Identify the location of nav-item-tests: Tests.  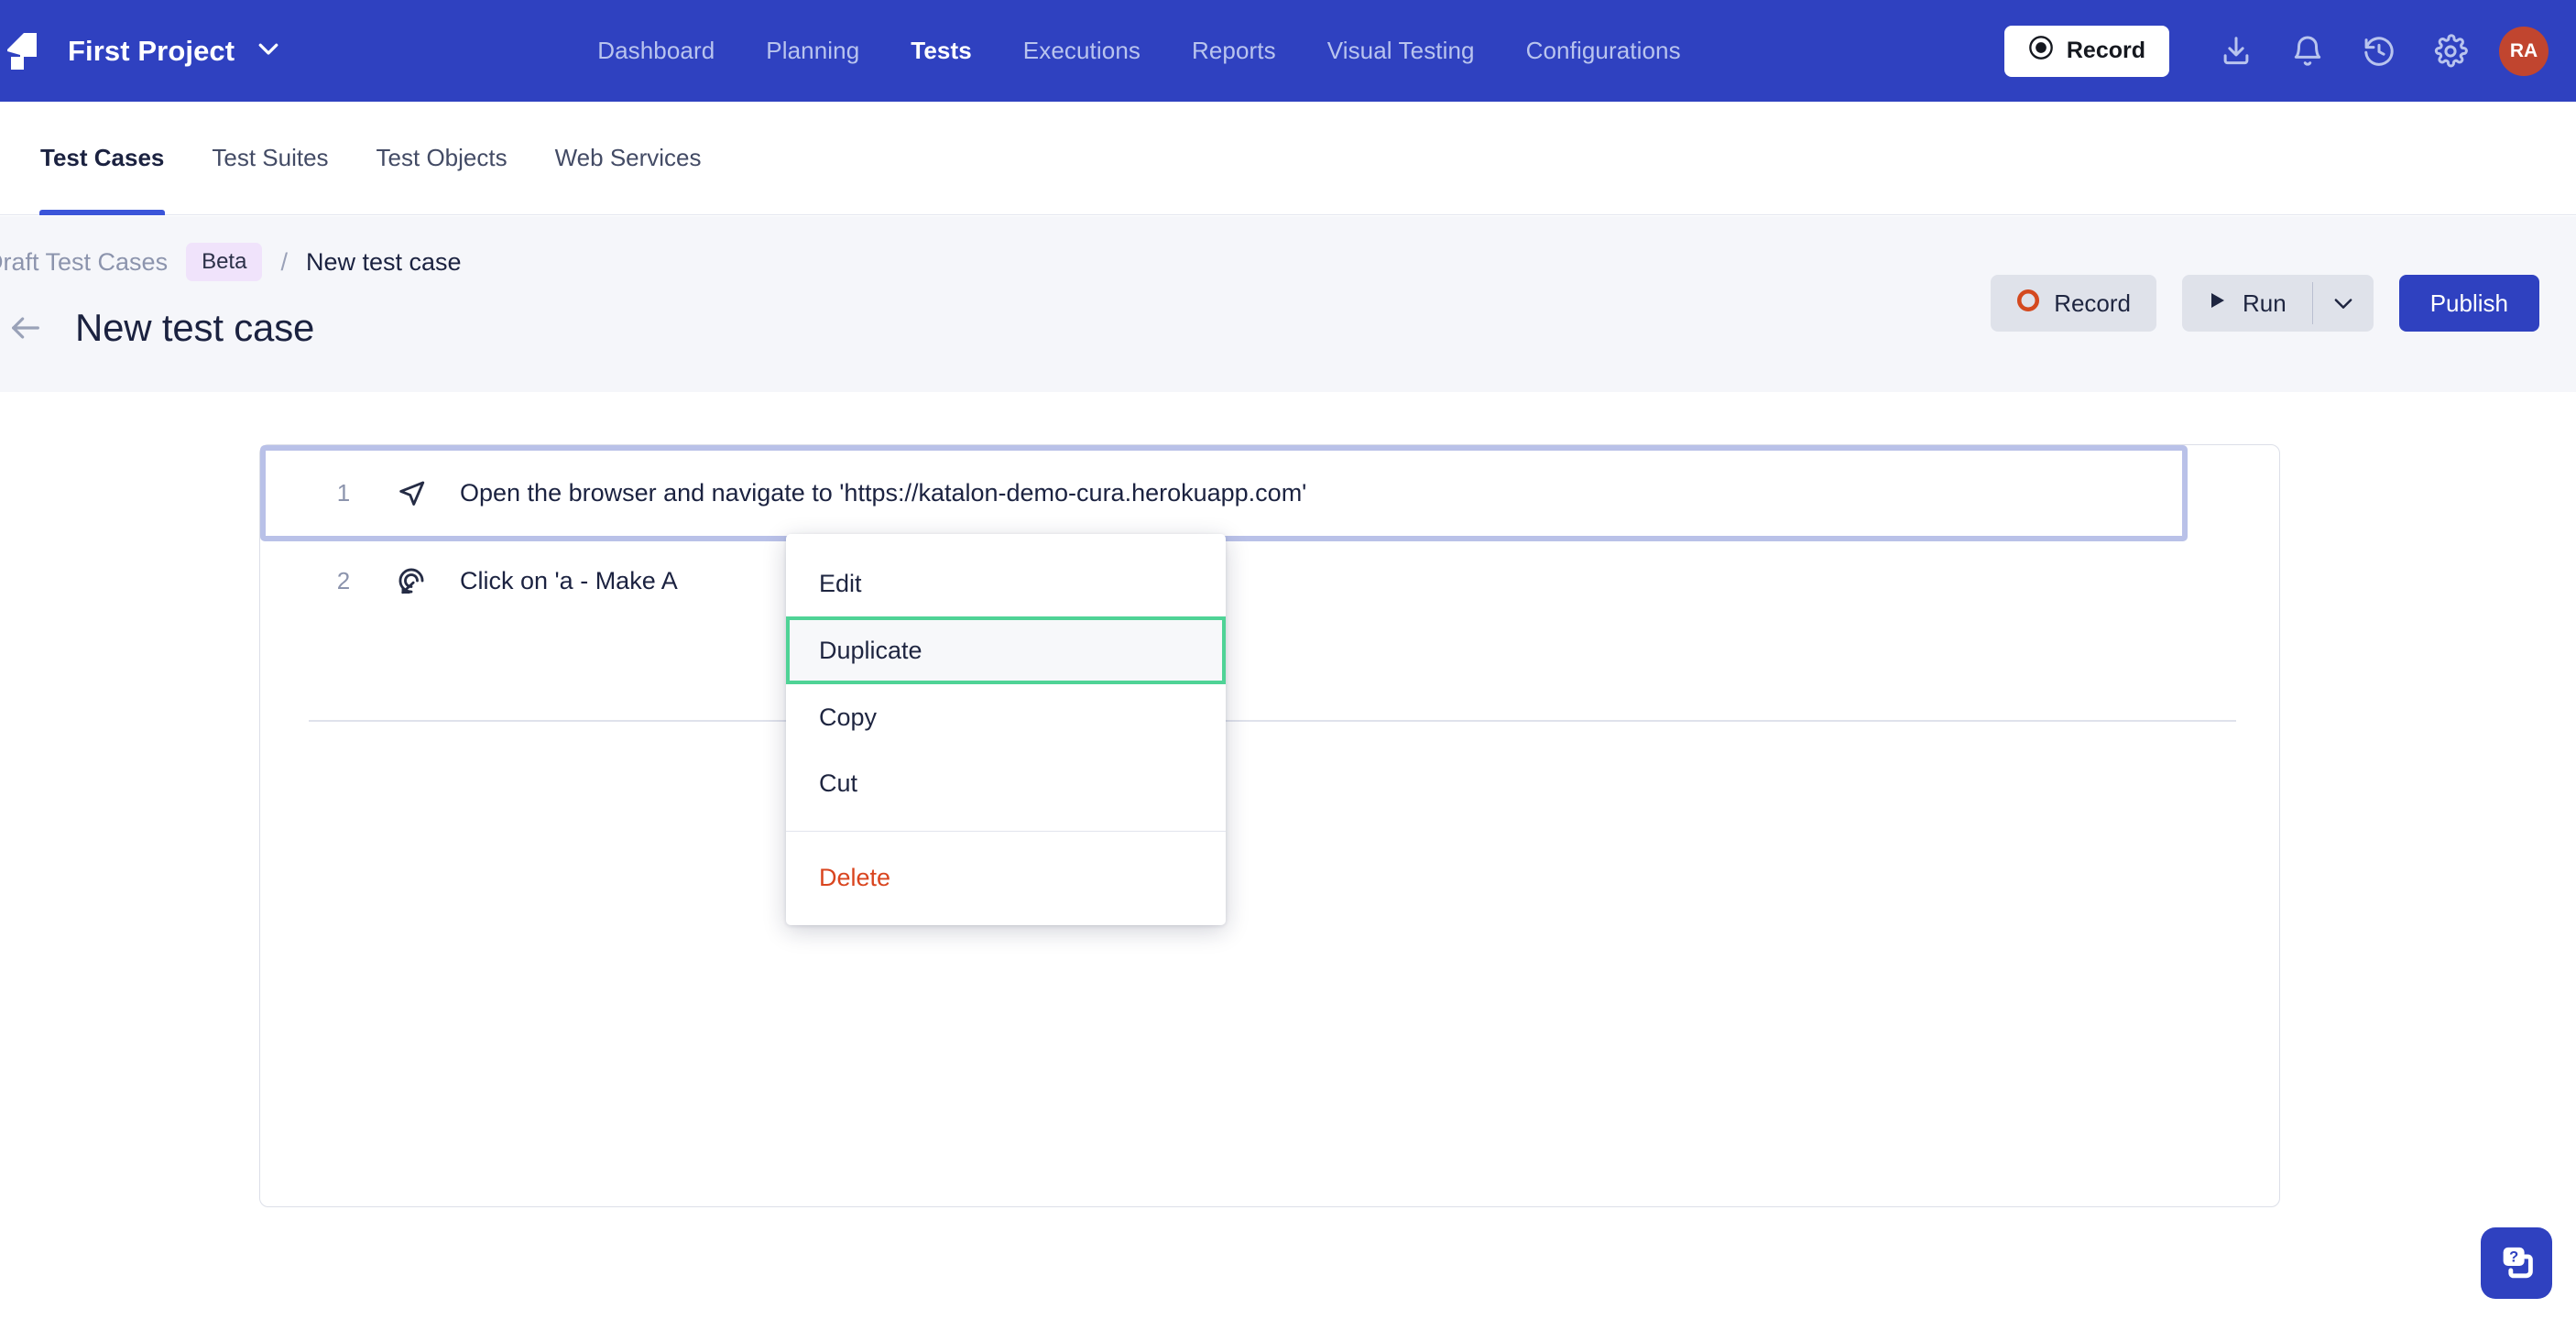
(942, 51).